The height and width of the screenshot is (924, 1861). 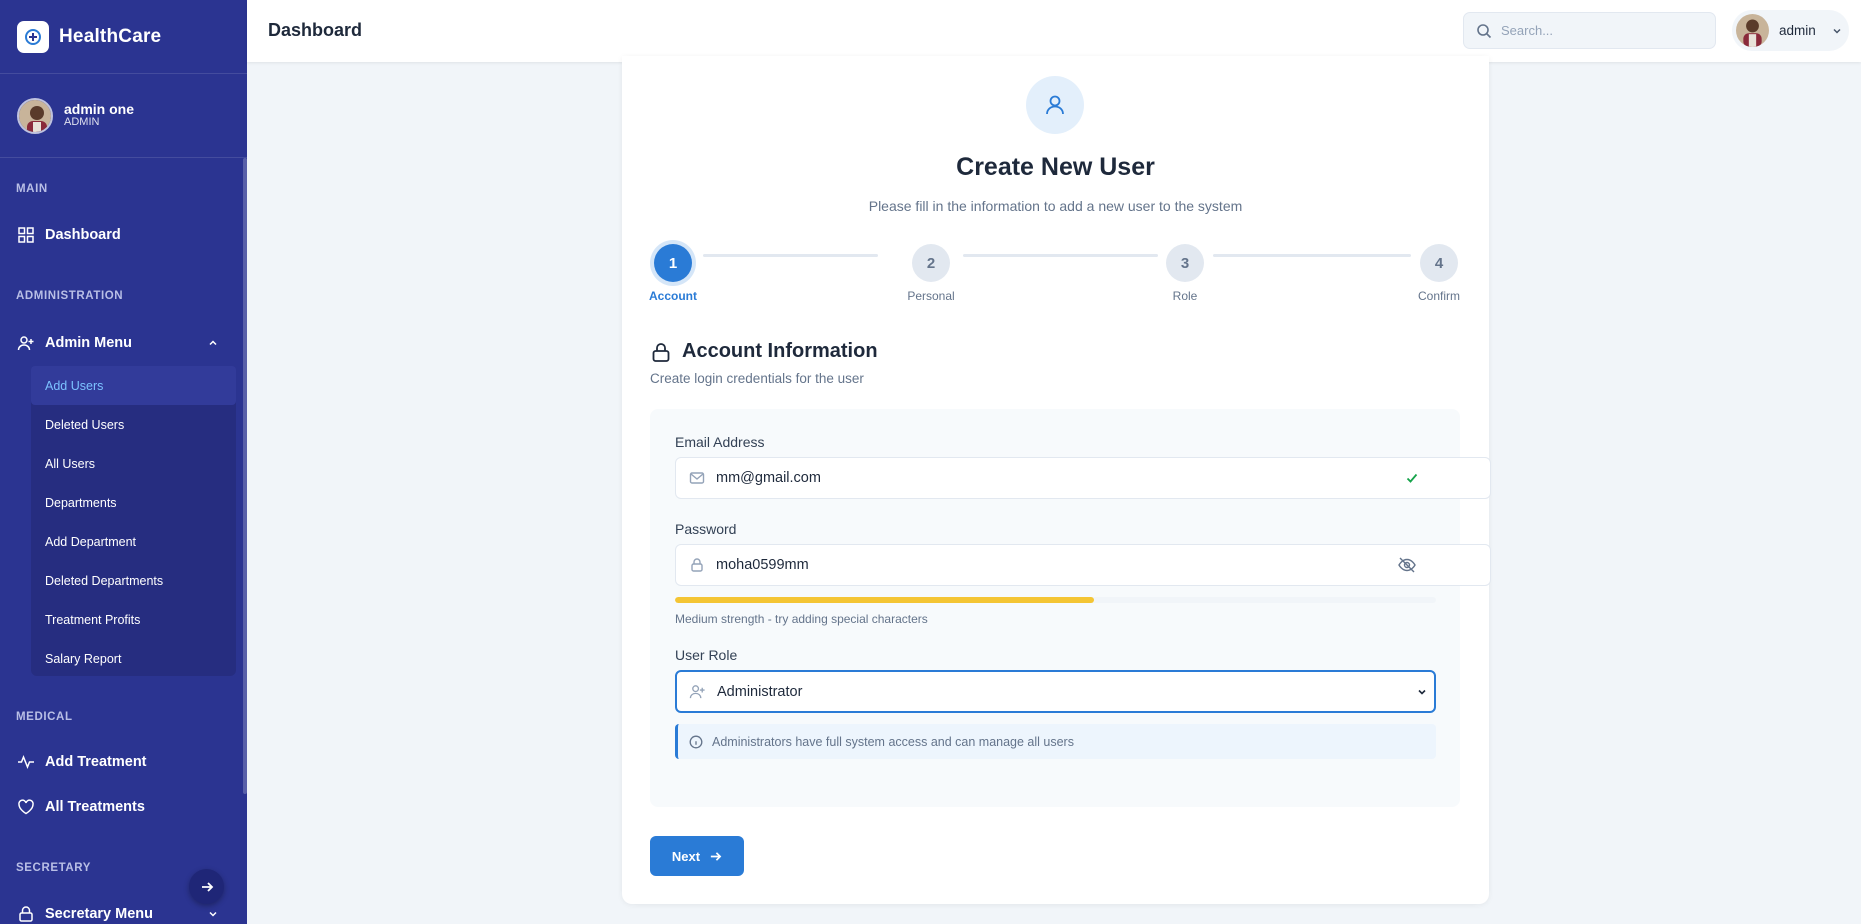 What do you see at coordinates (70, 296) in the screenshot?
I see `section-administration: ADMINISTRATION` at bounding box center [70, 296].